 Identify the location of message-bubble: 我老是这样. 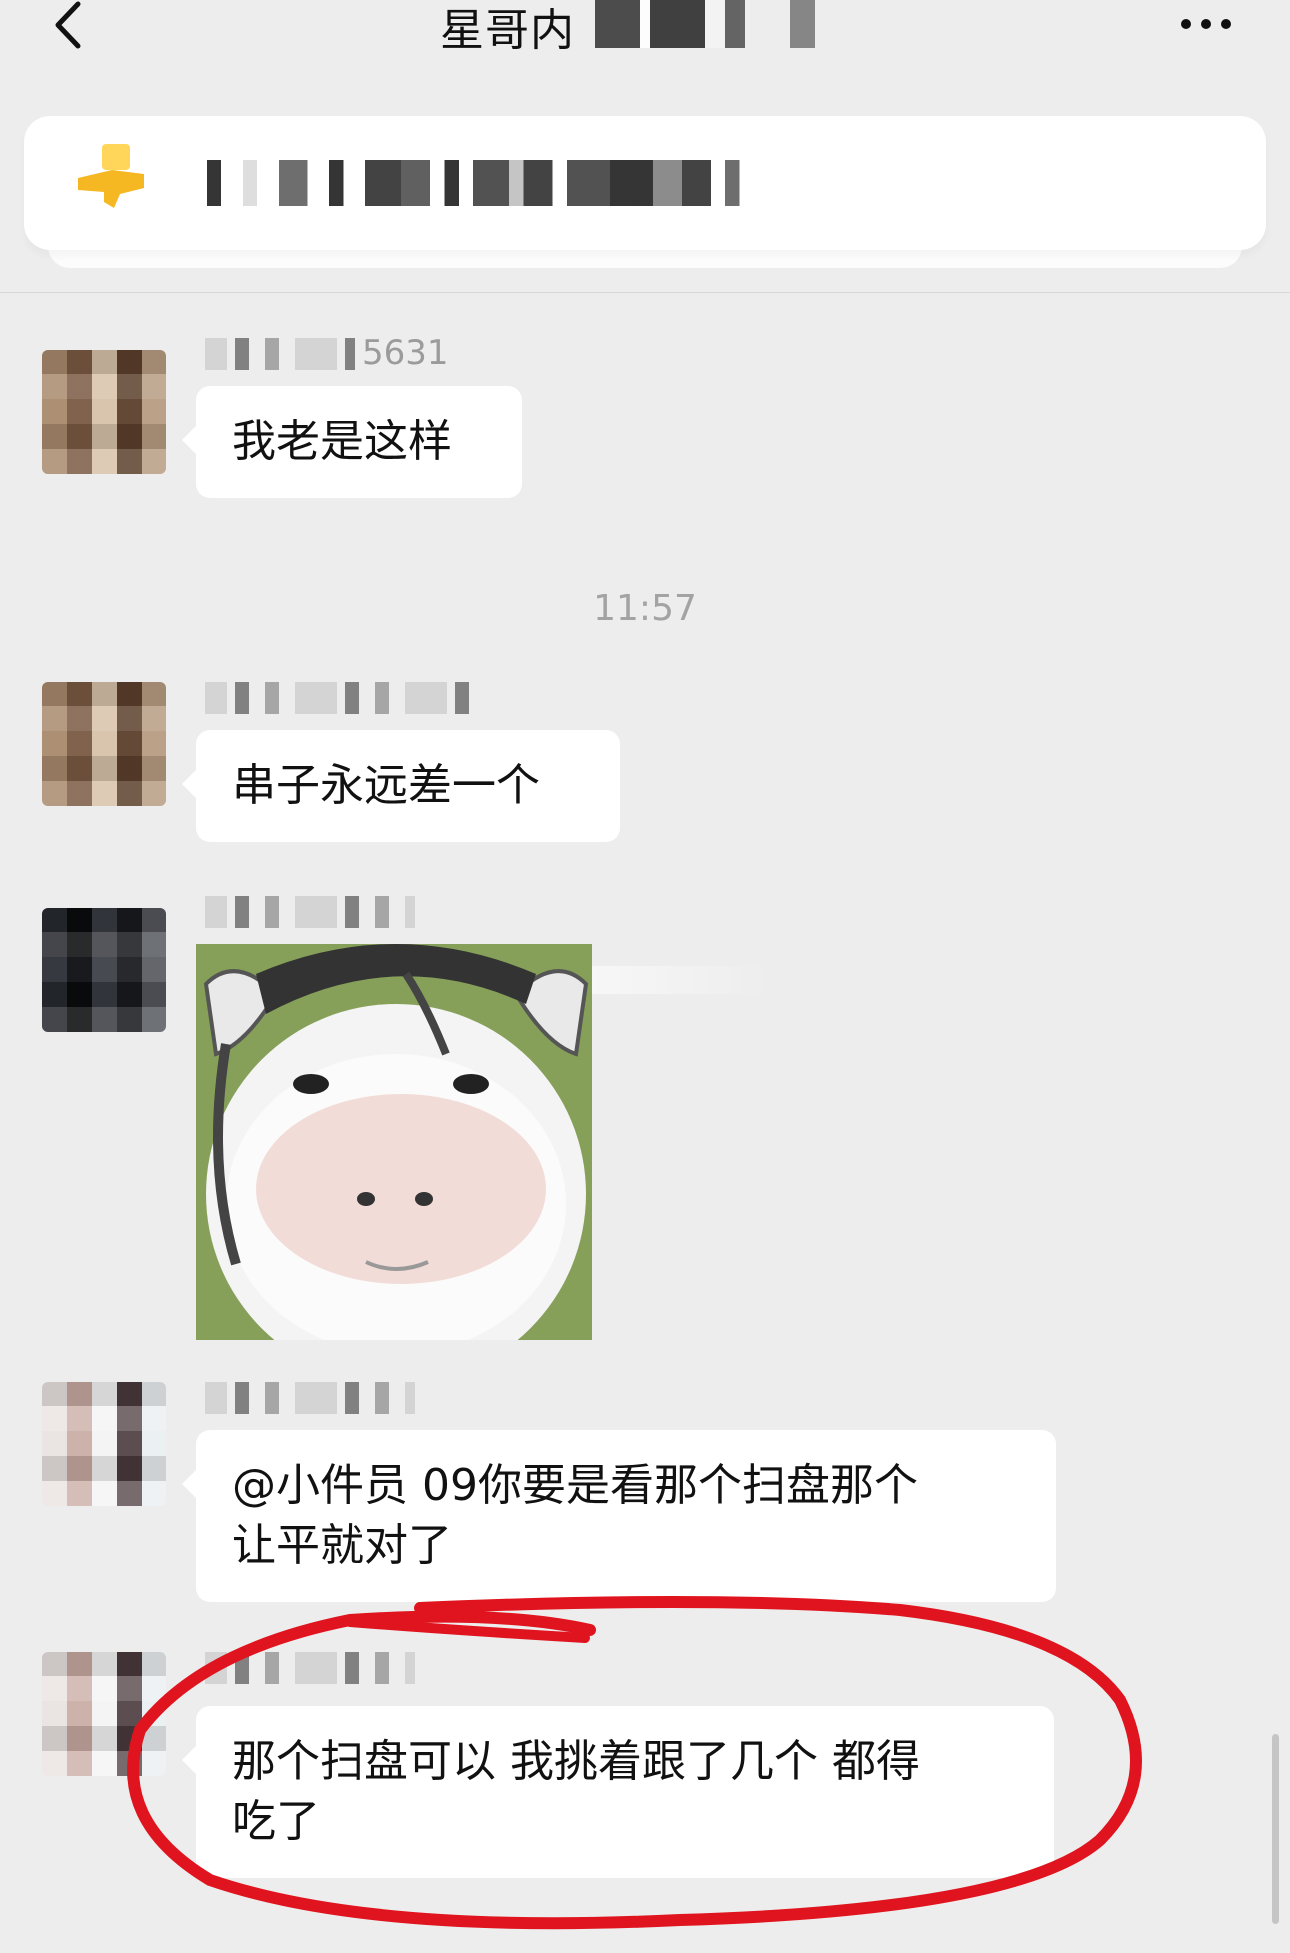
(352, 442).